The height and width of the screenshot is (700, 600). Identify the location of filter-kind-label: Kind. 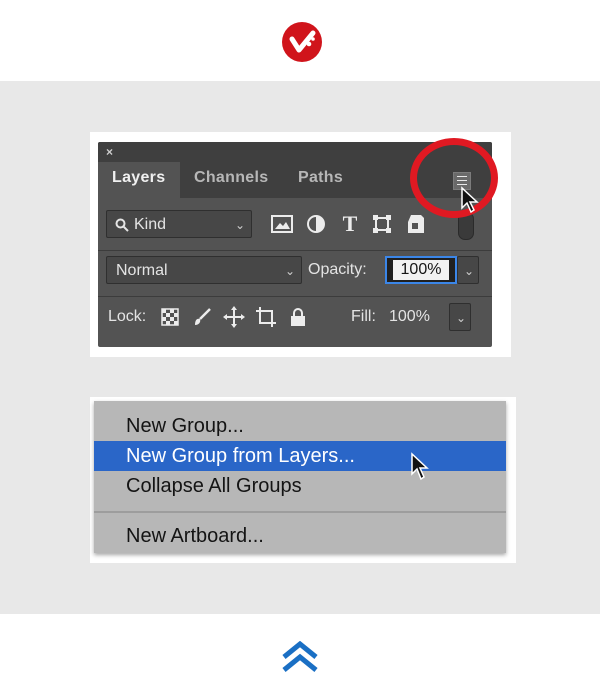
(150, 224).